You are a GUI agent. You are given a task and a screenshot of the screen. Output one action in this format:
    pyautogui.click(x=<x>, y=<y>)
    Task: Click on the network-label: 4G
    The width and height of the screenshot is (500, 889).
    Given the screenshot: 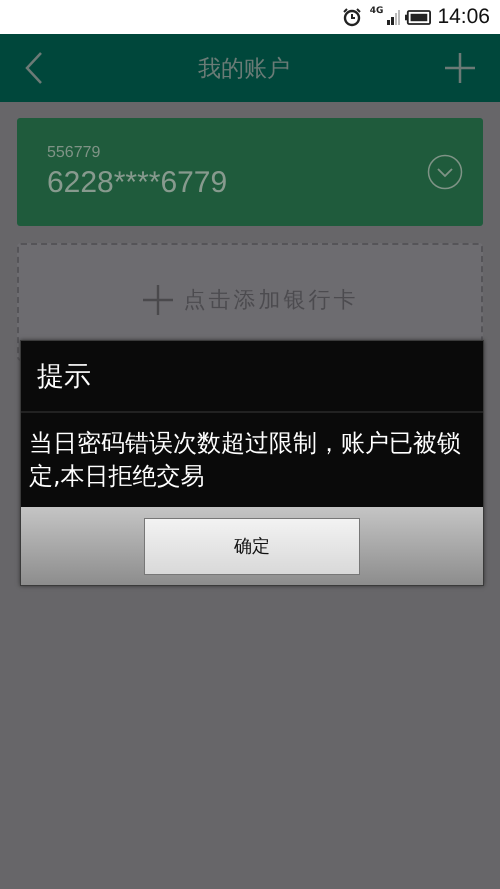 What is the action you would take?
    pyautogui.click(x=377, y=11)
    